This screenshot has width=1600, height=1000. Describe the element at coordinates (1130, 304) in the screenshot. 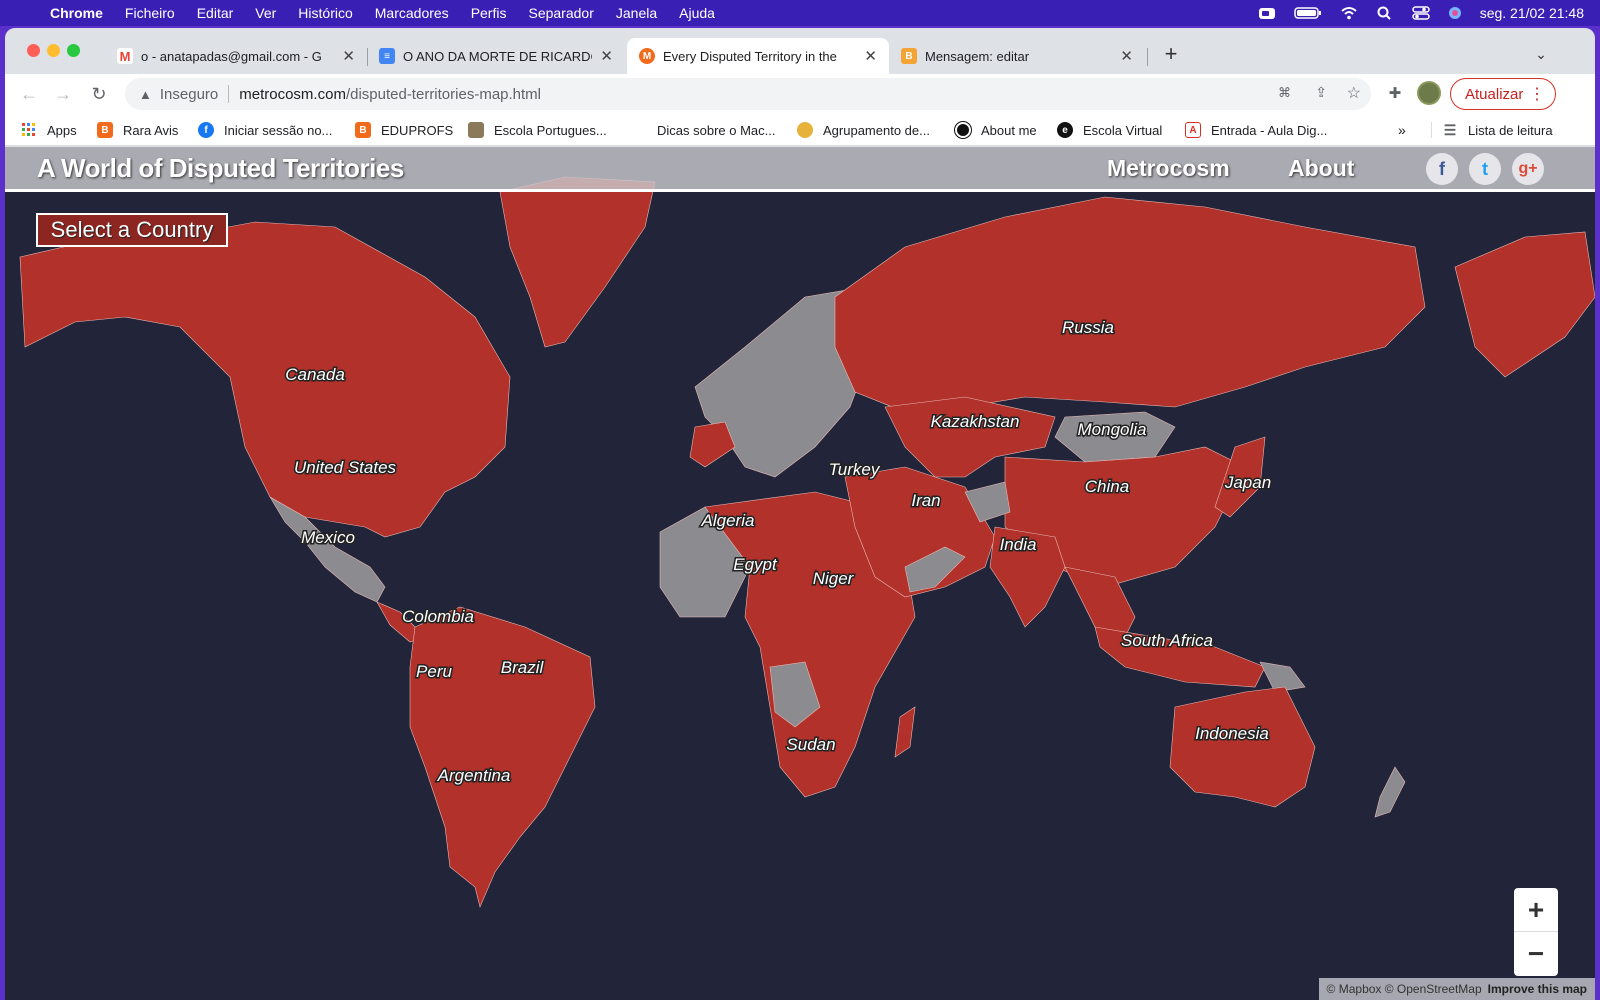

I see `region-russia` at that location.